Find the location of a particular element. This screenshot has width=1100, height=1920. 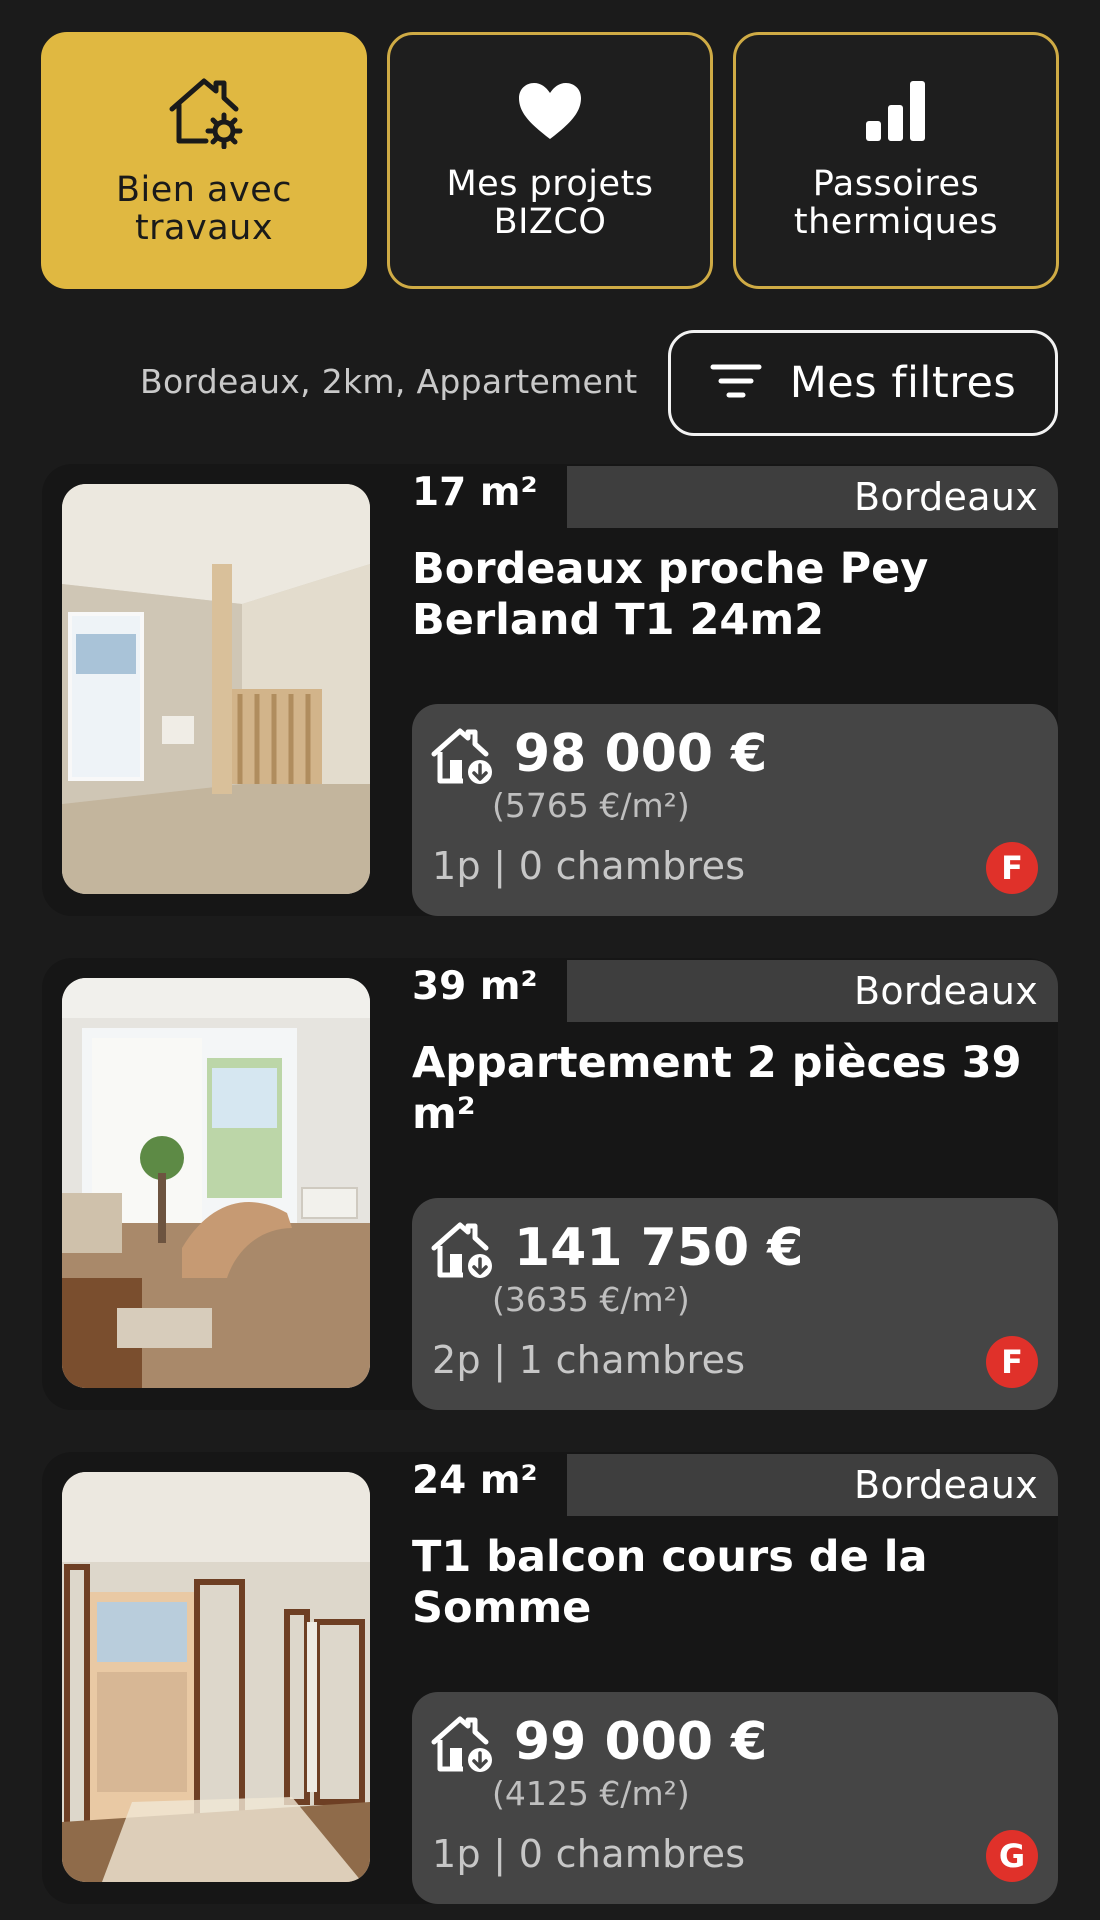

listing-area: 24 m² is located at coordinates (475, 1480).